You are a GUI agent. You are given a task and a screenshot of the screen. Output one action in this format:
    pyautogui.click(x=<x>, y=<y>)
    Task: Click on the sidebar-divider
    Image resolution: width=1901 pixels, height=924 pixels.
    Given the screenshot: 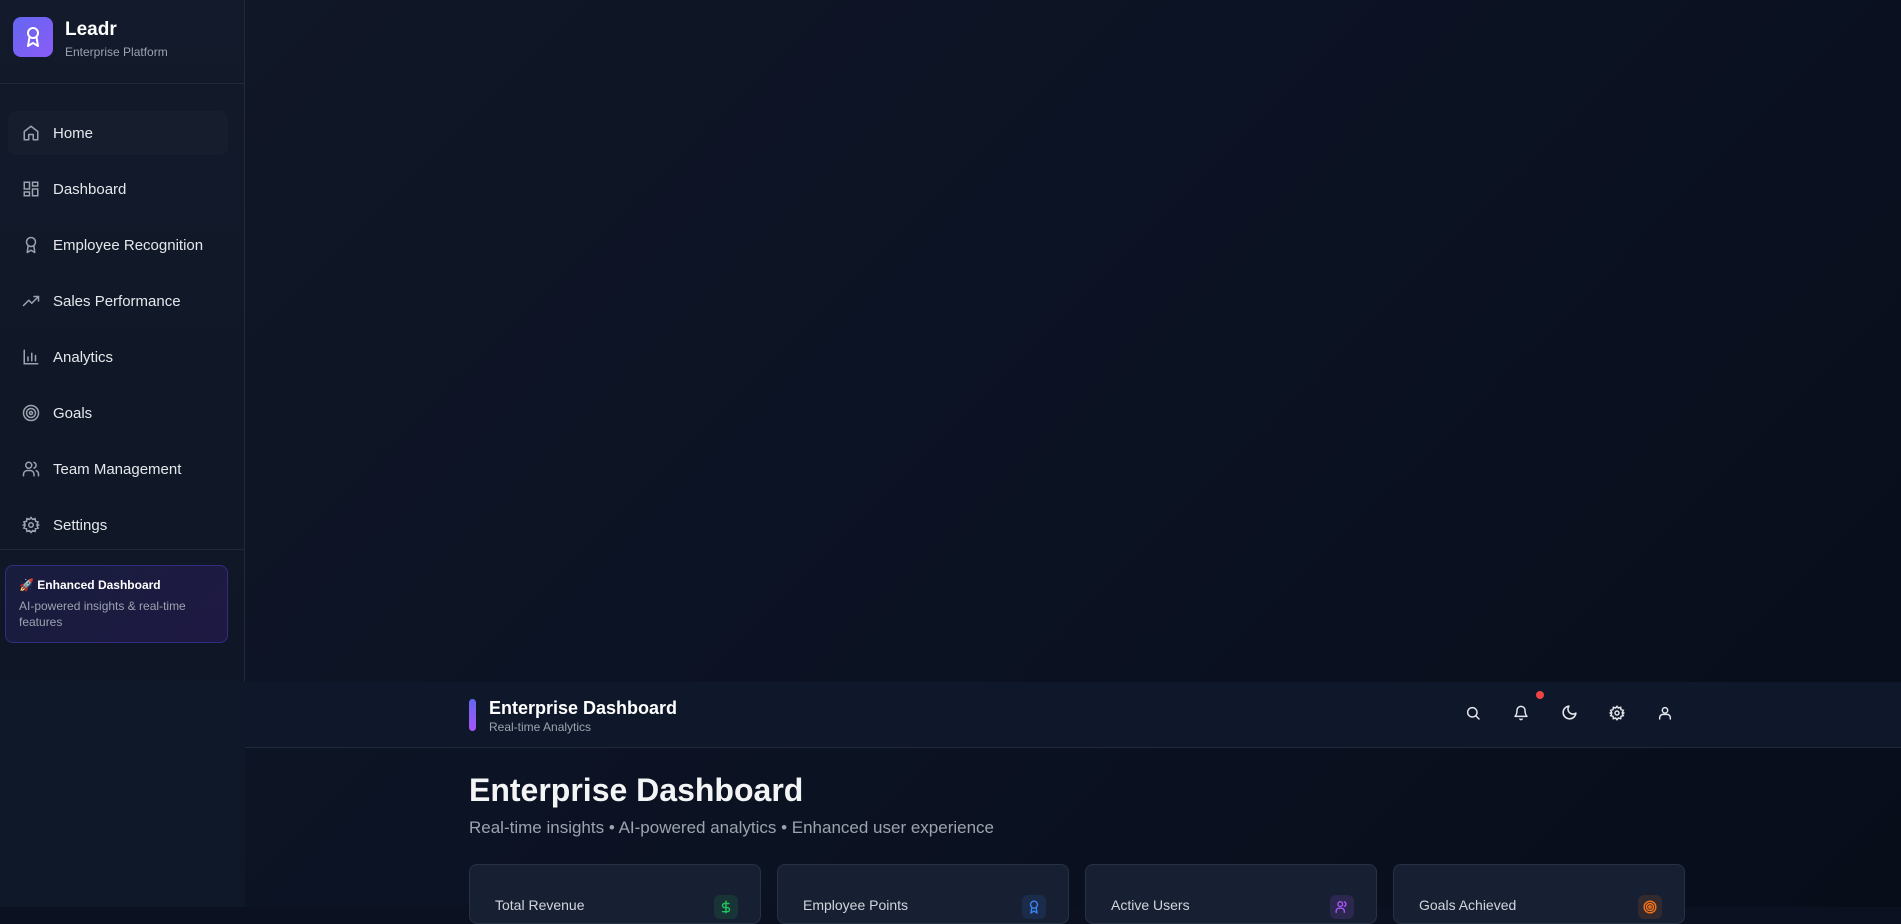 What is the action you would take?
    pyautogui.click(x=122, y=549)
    